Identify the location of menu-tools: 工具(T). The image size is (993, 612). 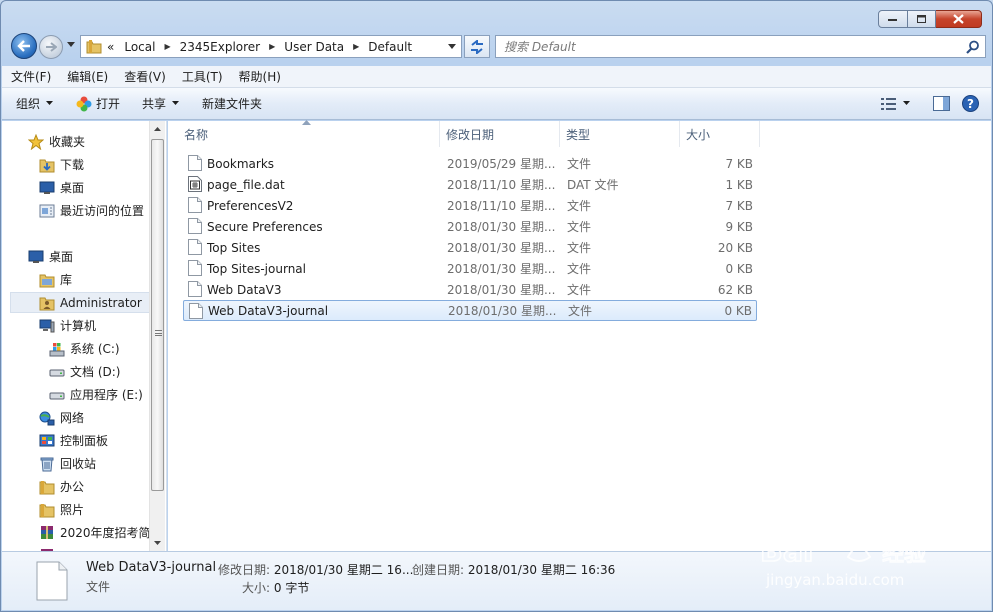
(202, 76).